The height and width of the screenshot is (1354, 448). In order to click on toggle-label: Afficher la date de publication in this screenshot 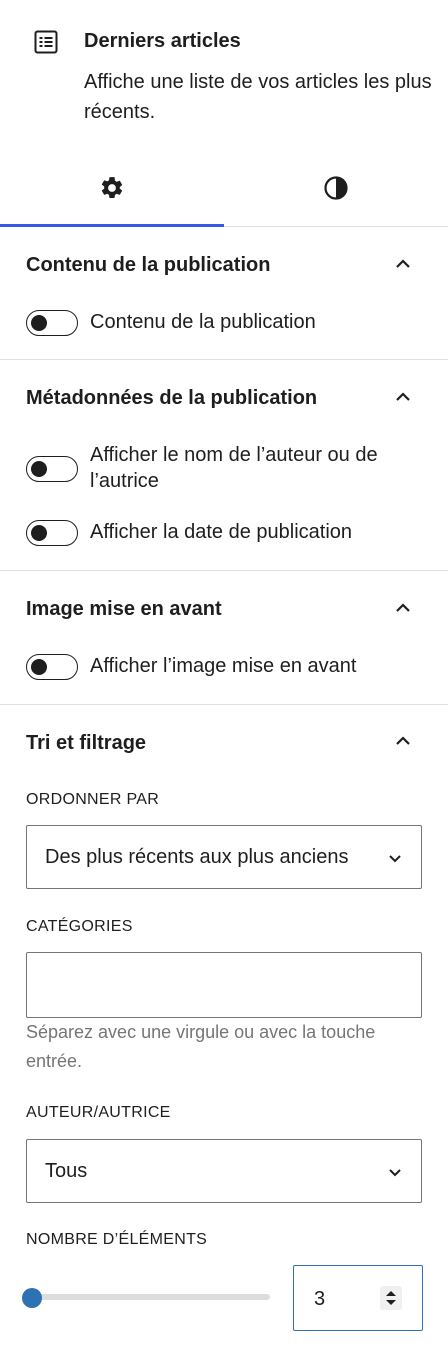, I will do `click(221, 532)`.